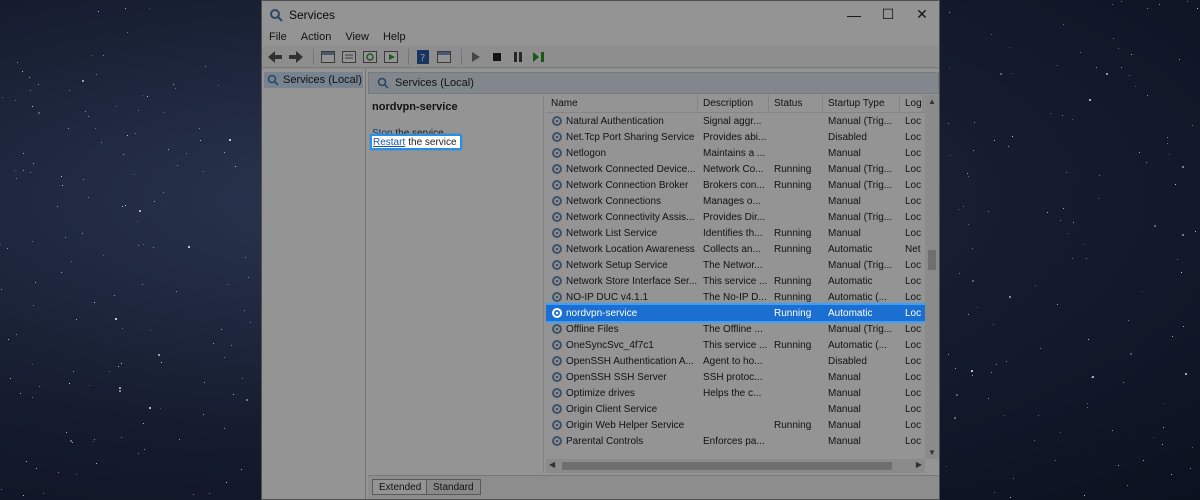  Describe the element at coordinates (389, 142) in the screenshot. I see `restart-service-link: Restart` at that location.